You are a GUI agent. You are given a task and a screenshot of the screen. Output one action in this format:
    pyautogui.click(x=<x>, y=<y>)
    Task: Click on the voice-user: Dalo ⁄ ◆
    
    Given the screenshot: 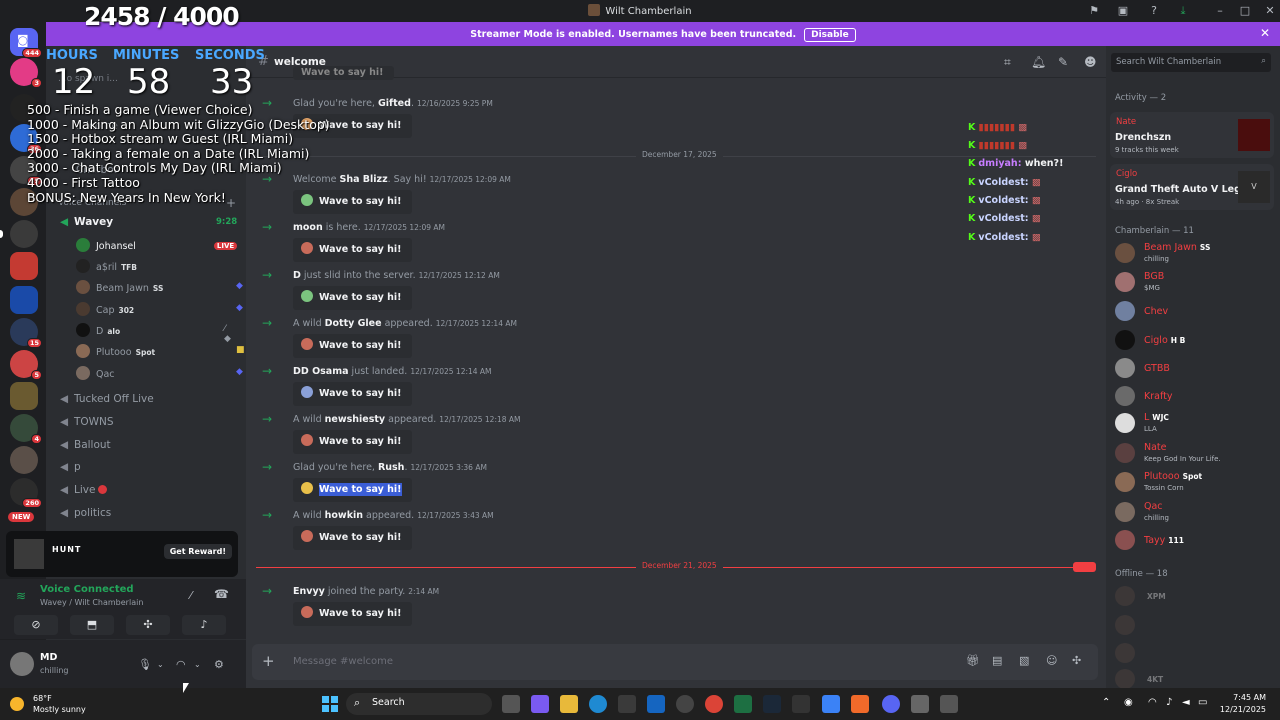 What is the action you would take?
    pyautogui.click(x=153, y=333)
    